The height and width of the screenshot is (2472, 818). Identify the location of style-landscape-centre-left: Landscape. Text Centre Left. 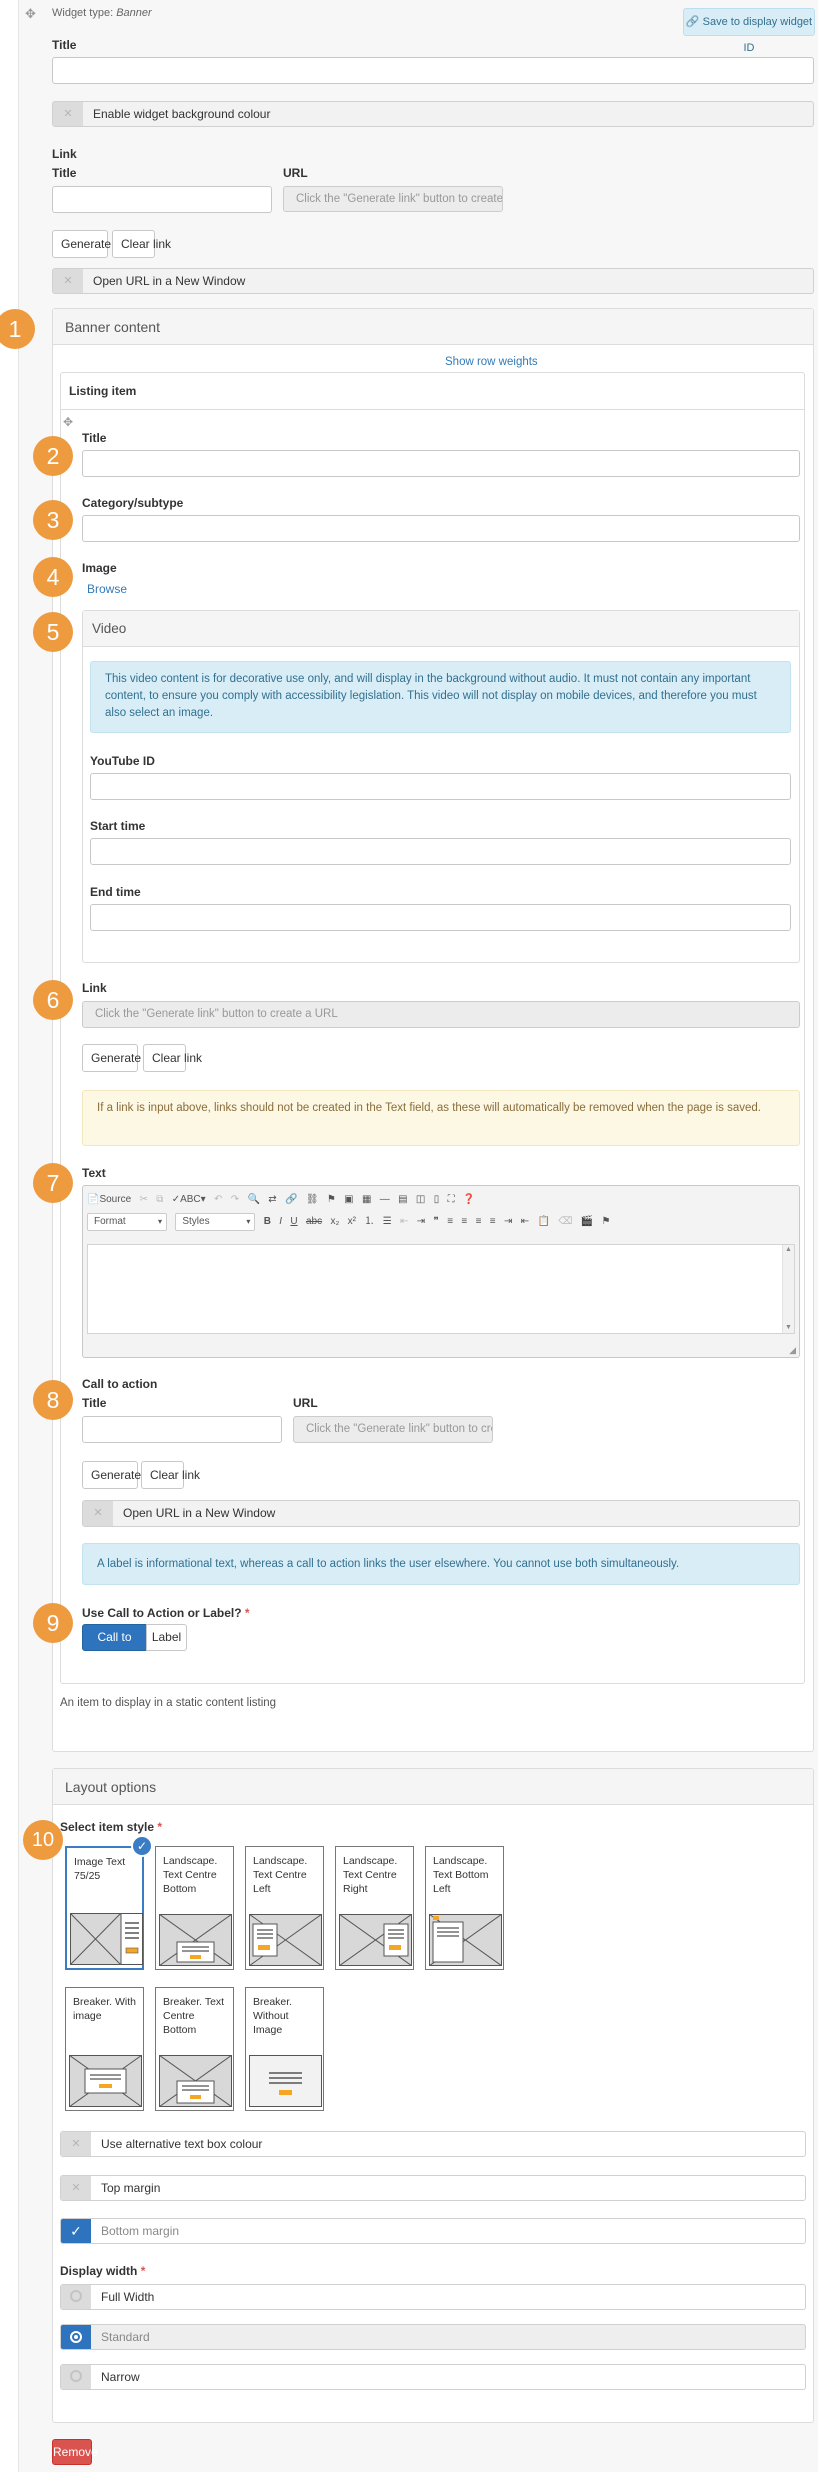
(284, 1908).